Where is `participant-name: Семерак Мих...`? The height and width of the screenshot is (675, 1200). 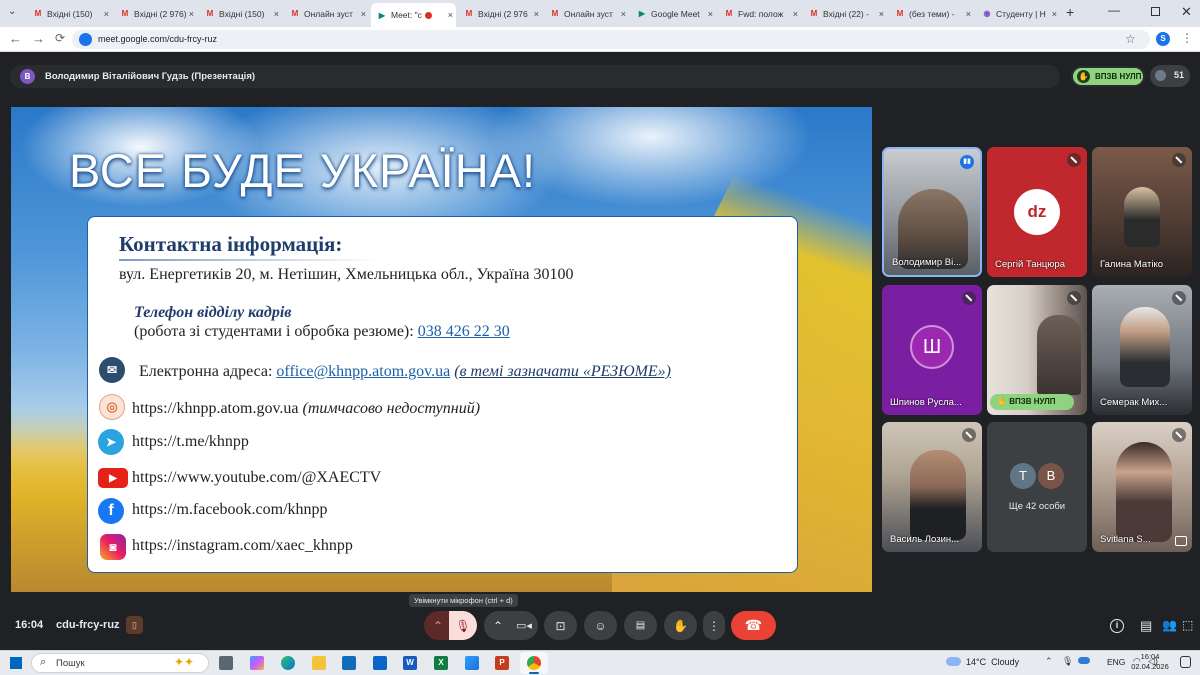
participant-name: Семерак Мих... is located at coordinates (1134, 402).